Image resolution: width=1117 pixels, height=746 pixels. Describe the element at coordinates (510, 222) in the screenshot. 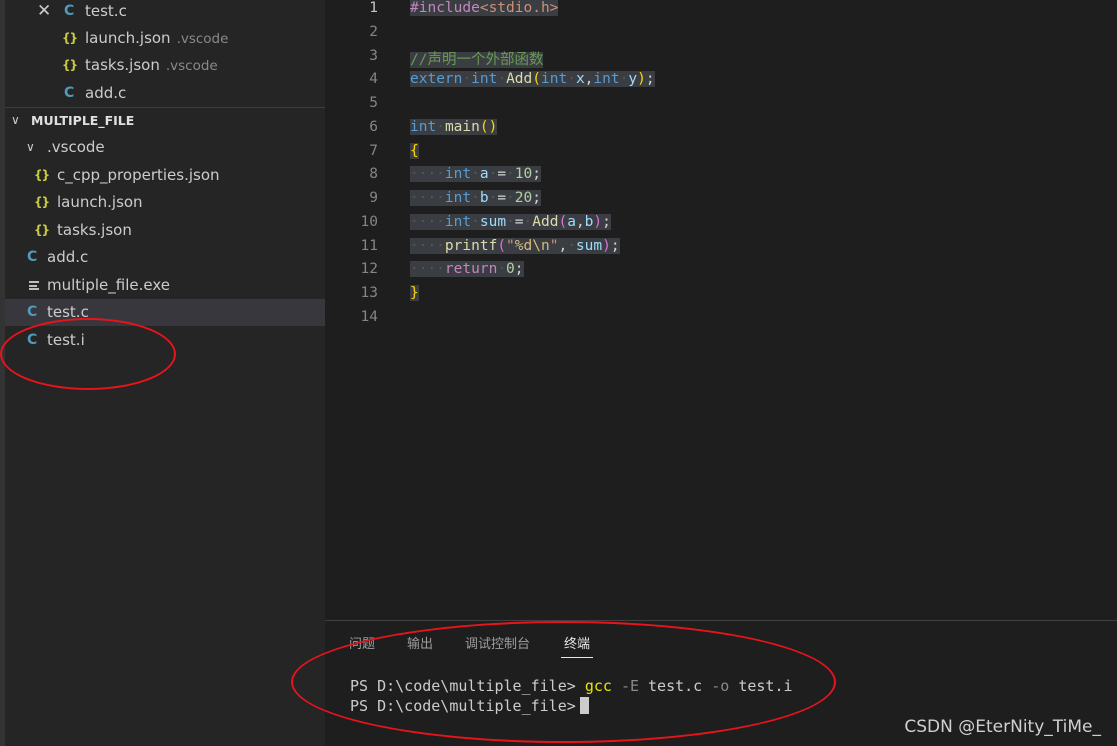

I see `code-line: ····int·sum·=·Add(a,b);` at that location.